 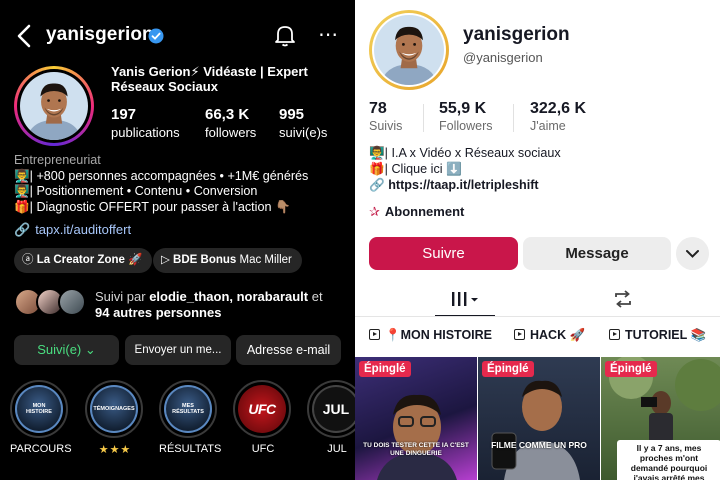 What do you see at coordinates (539, 418) in the screenshot?
I see `video-thumbnail: Épinglé FILME COMME UN PRO` at bounding box center [539, 418].